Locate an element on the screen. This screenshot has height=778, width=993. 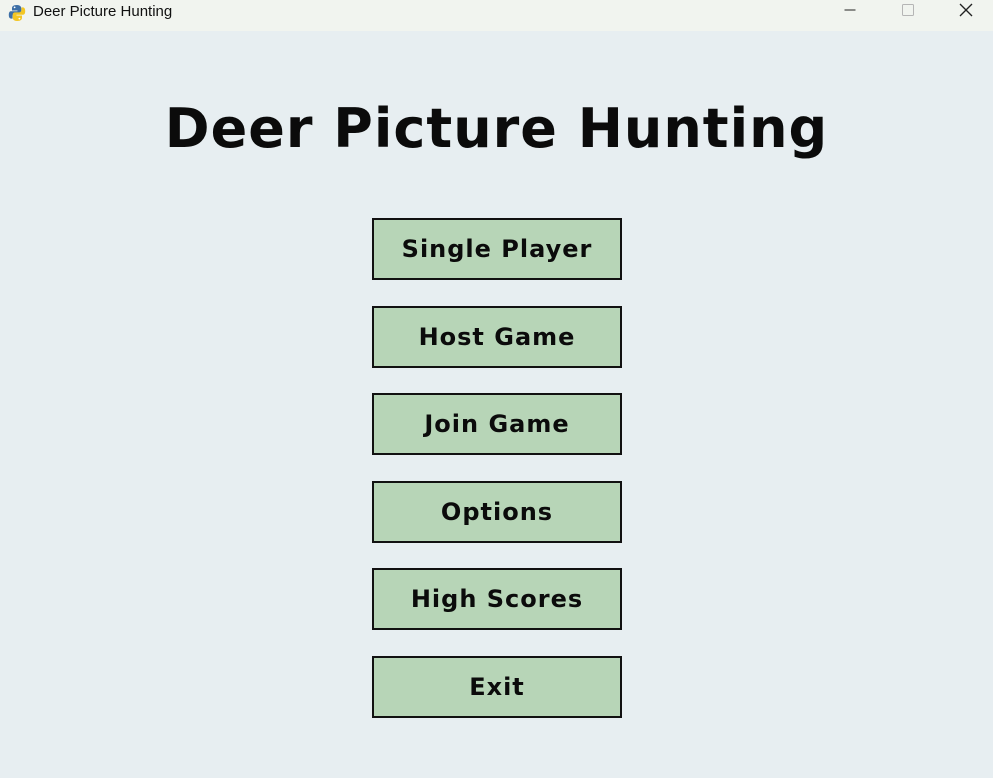
maximize-icon is located at coordinates (908, 12).